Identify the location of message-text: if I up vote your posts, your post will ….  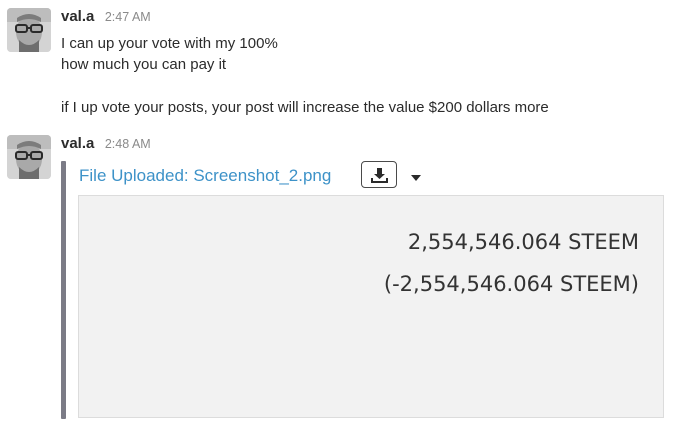
(305, 107).